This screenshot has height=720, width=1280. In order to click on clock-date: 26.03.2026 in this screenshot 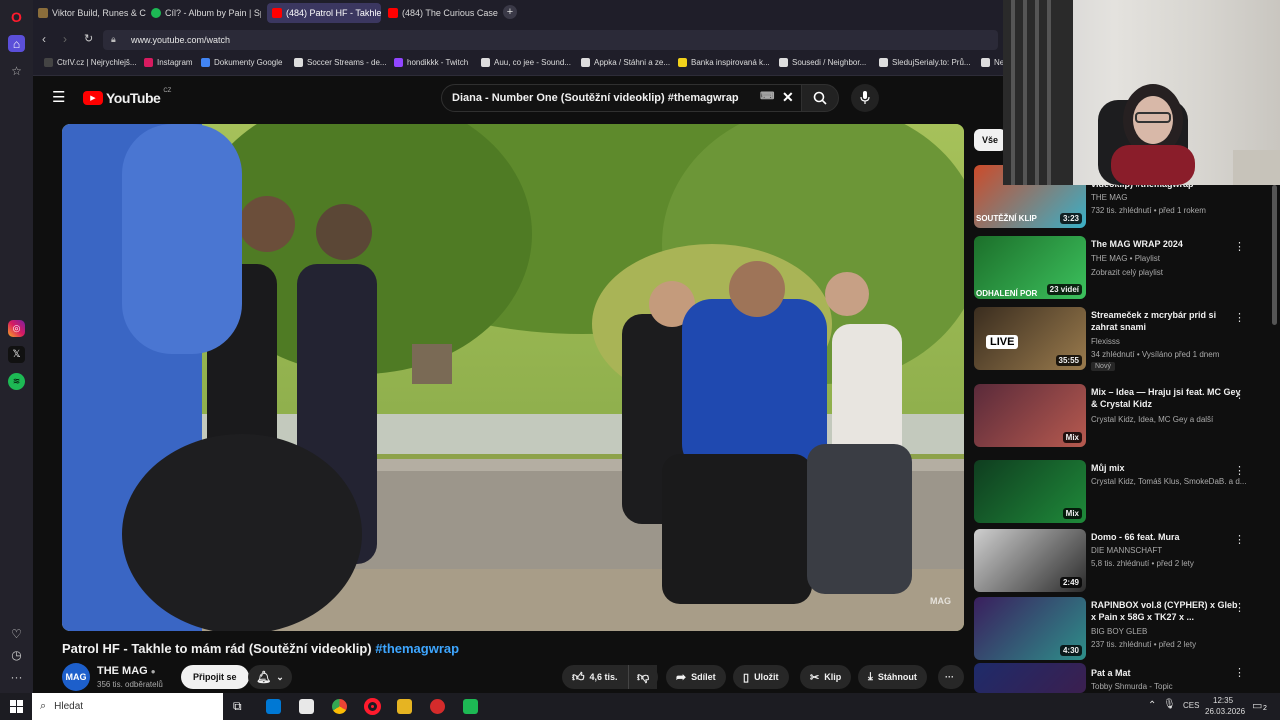, I will do `click(1225, 711)`.